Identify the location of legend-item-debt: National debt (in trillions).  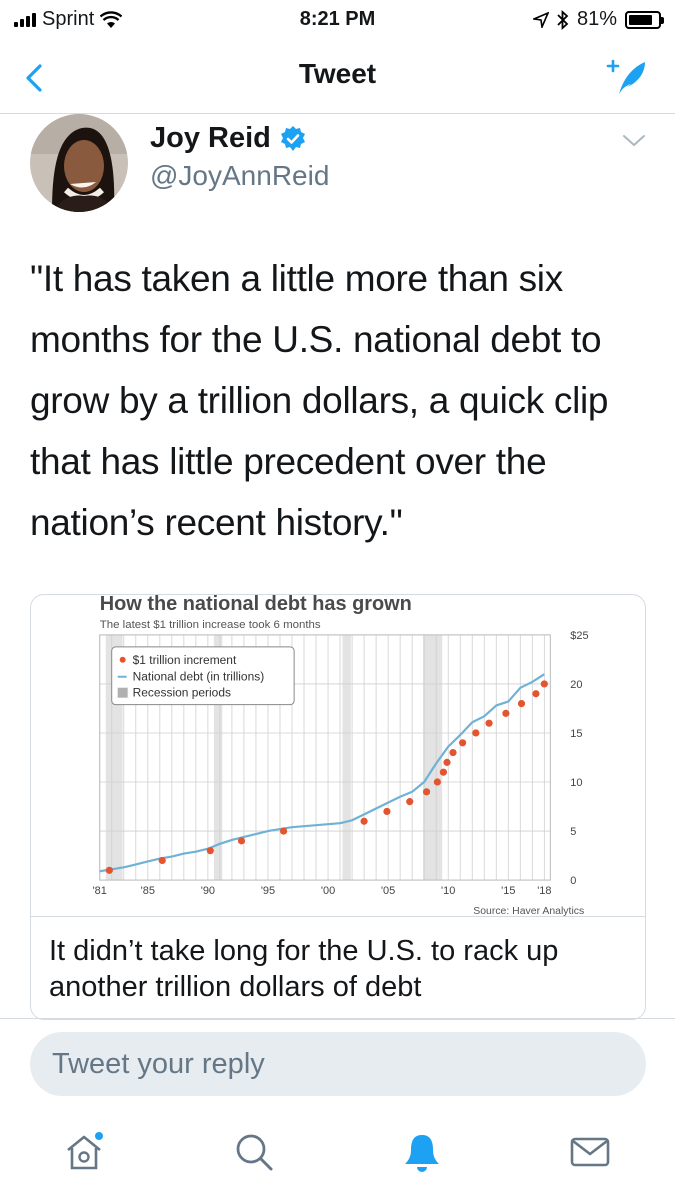
(199, 677).